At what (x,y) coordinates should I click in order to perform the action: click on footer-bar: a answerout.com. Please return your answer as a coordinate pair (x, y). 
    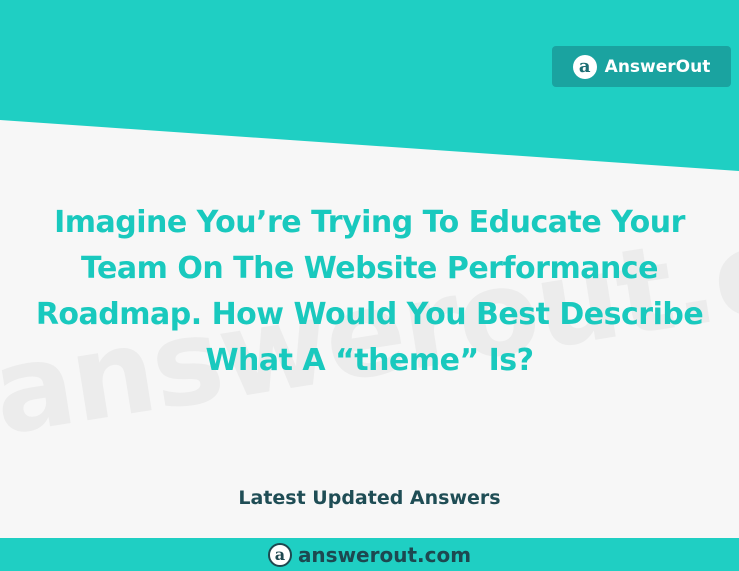
    Looking at the image, I should click on (369, 554).